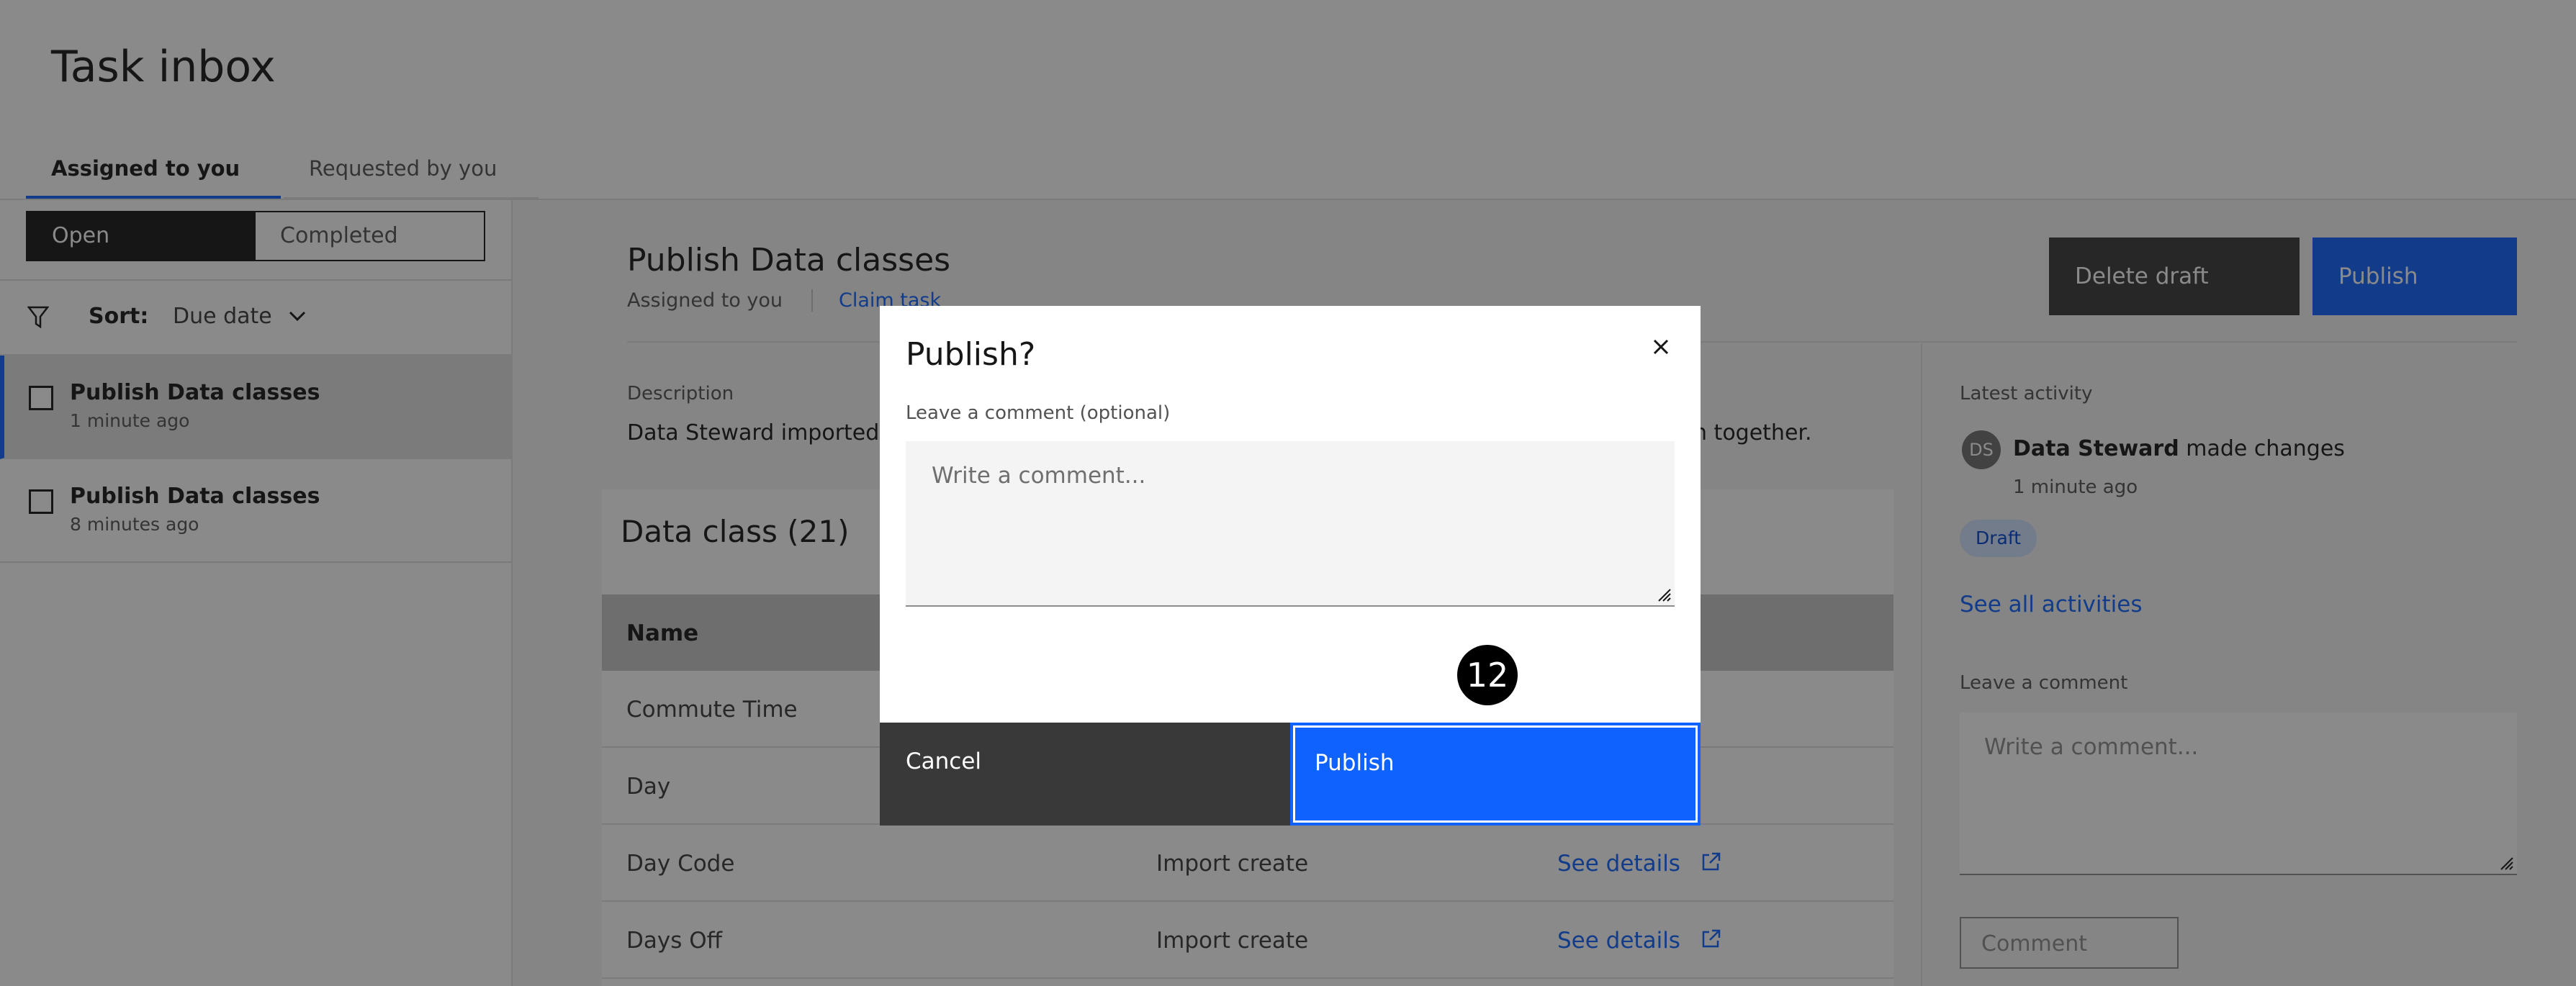 The height and width of the screenshot is (986, 2576). I want to click on comment-field-label: Leave a comment (optional), so click(1038, 413).